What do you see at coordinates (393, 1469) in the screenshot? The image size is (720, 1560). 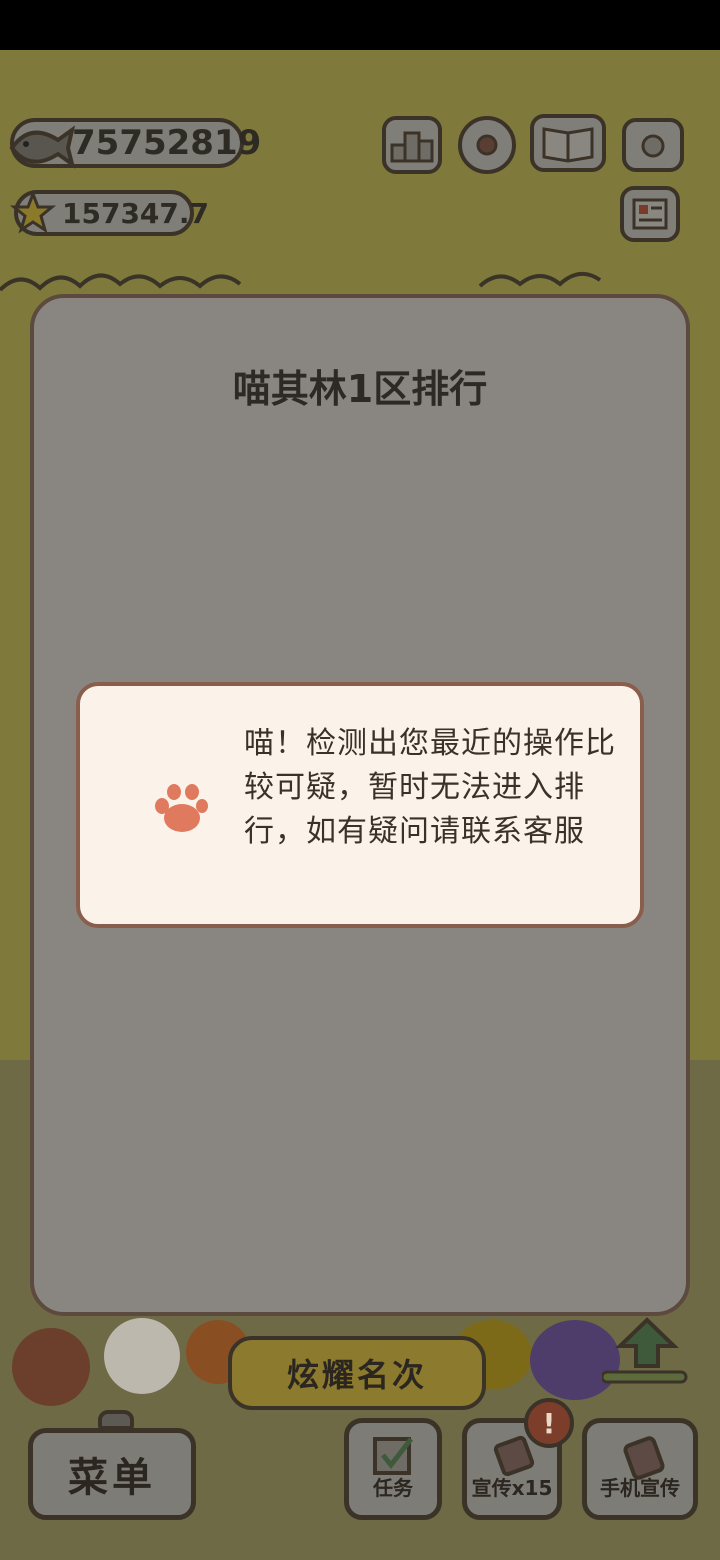 I see `tasks-button: 任务` at bounding box center [393, 1469].